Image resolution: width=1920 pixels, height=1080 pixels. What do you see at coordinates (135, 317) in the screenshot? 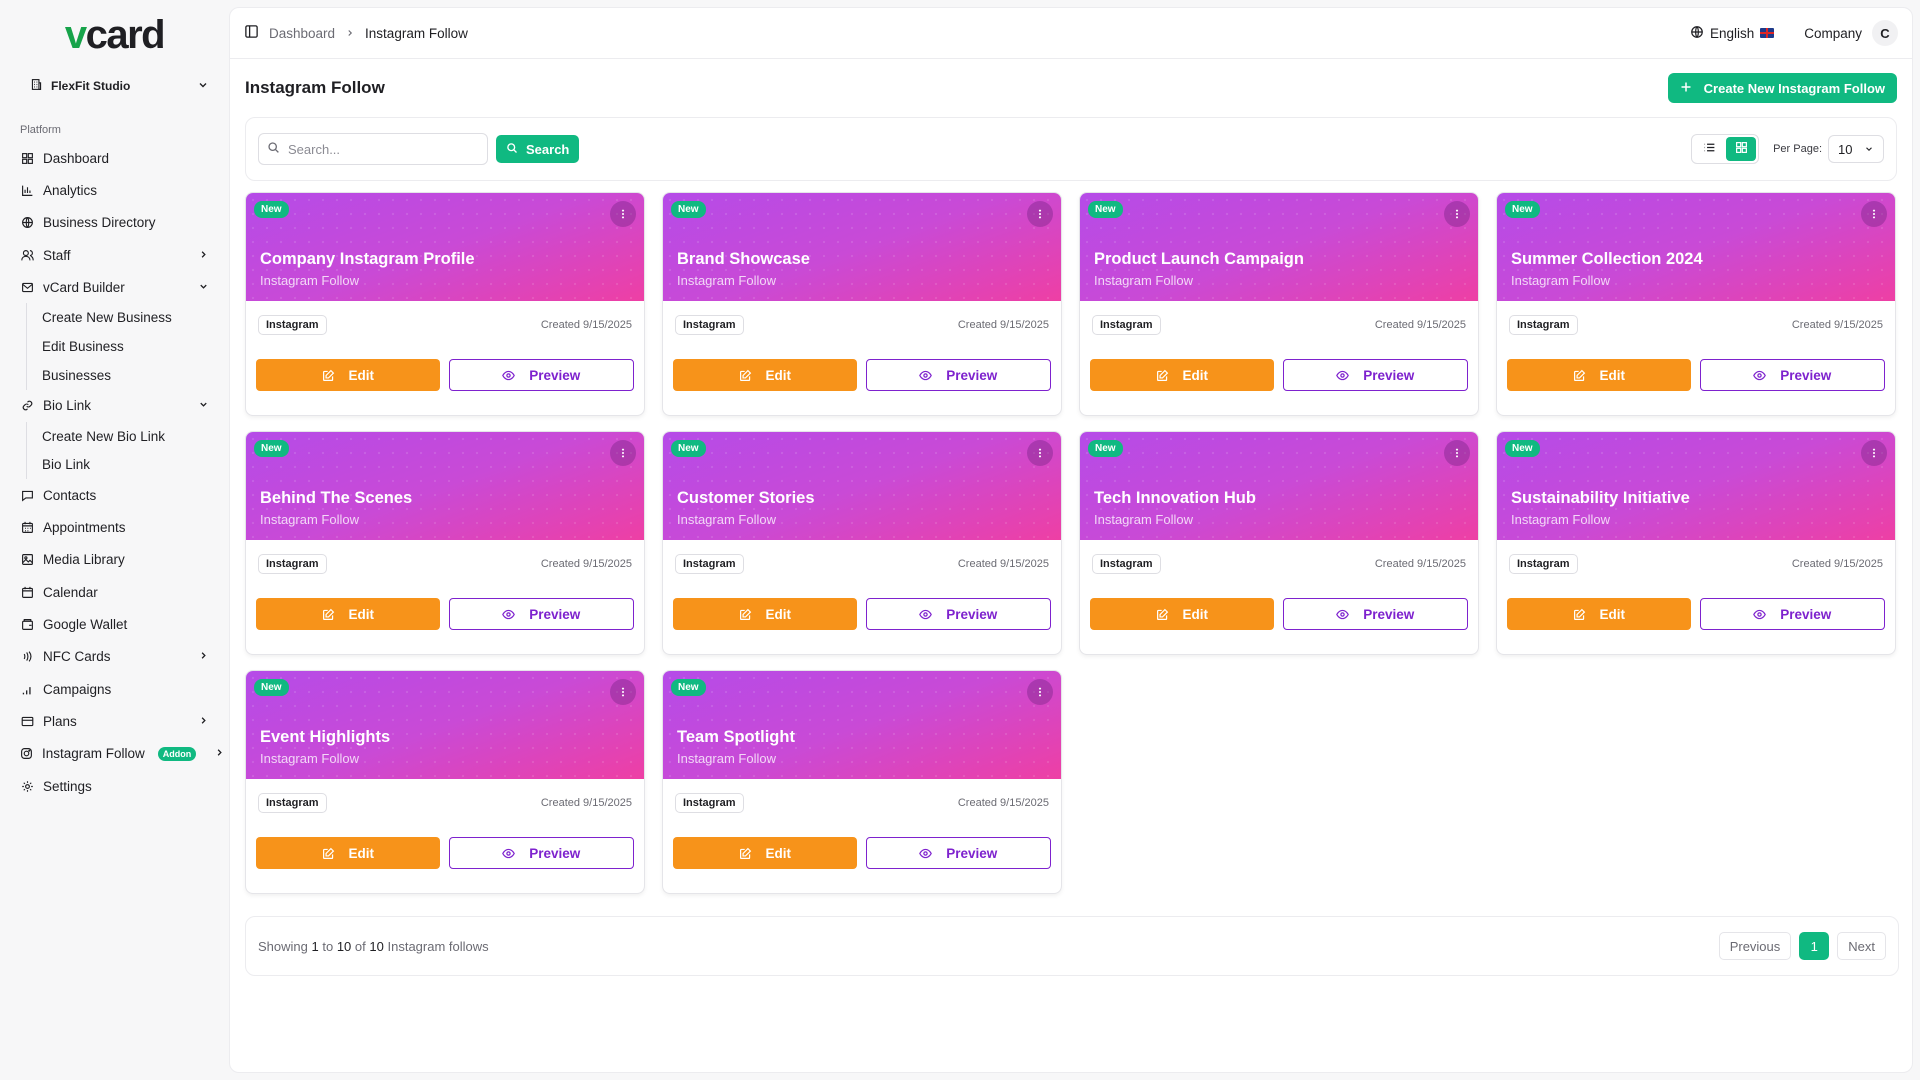
I see `sidebar-subitem-create-new-business: Create New Business` at bounding box center [135, 317].